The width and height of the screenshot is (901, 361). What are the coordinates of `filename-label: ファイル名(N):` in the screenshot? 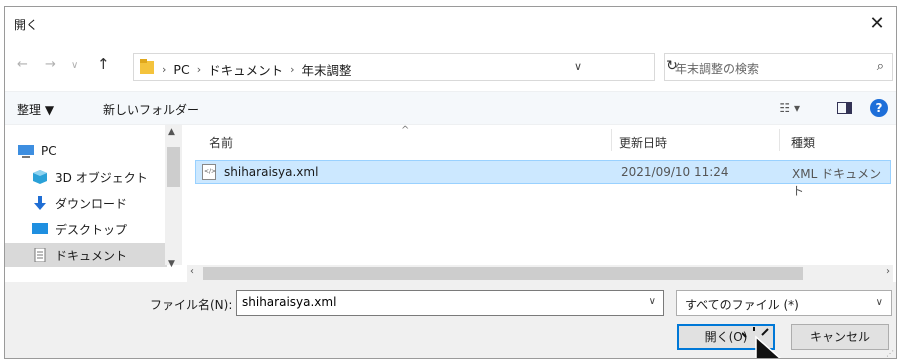 It's located at (191, 305).